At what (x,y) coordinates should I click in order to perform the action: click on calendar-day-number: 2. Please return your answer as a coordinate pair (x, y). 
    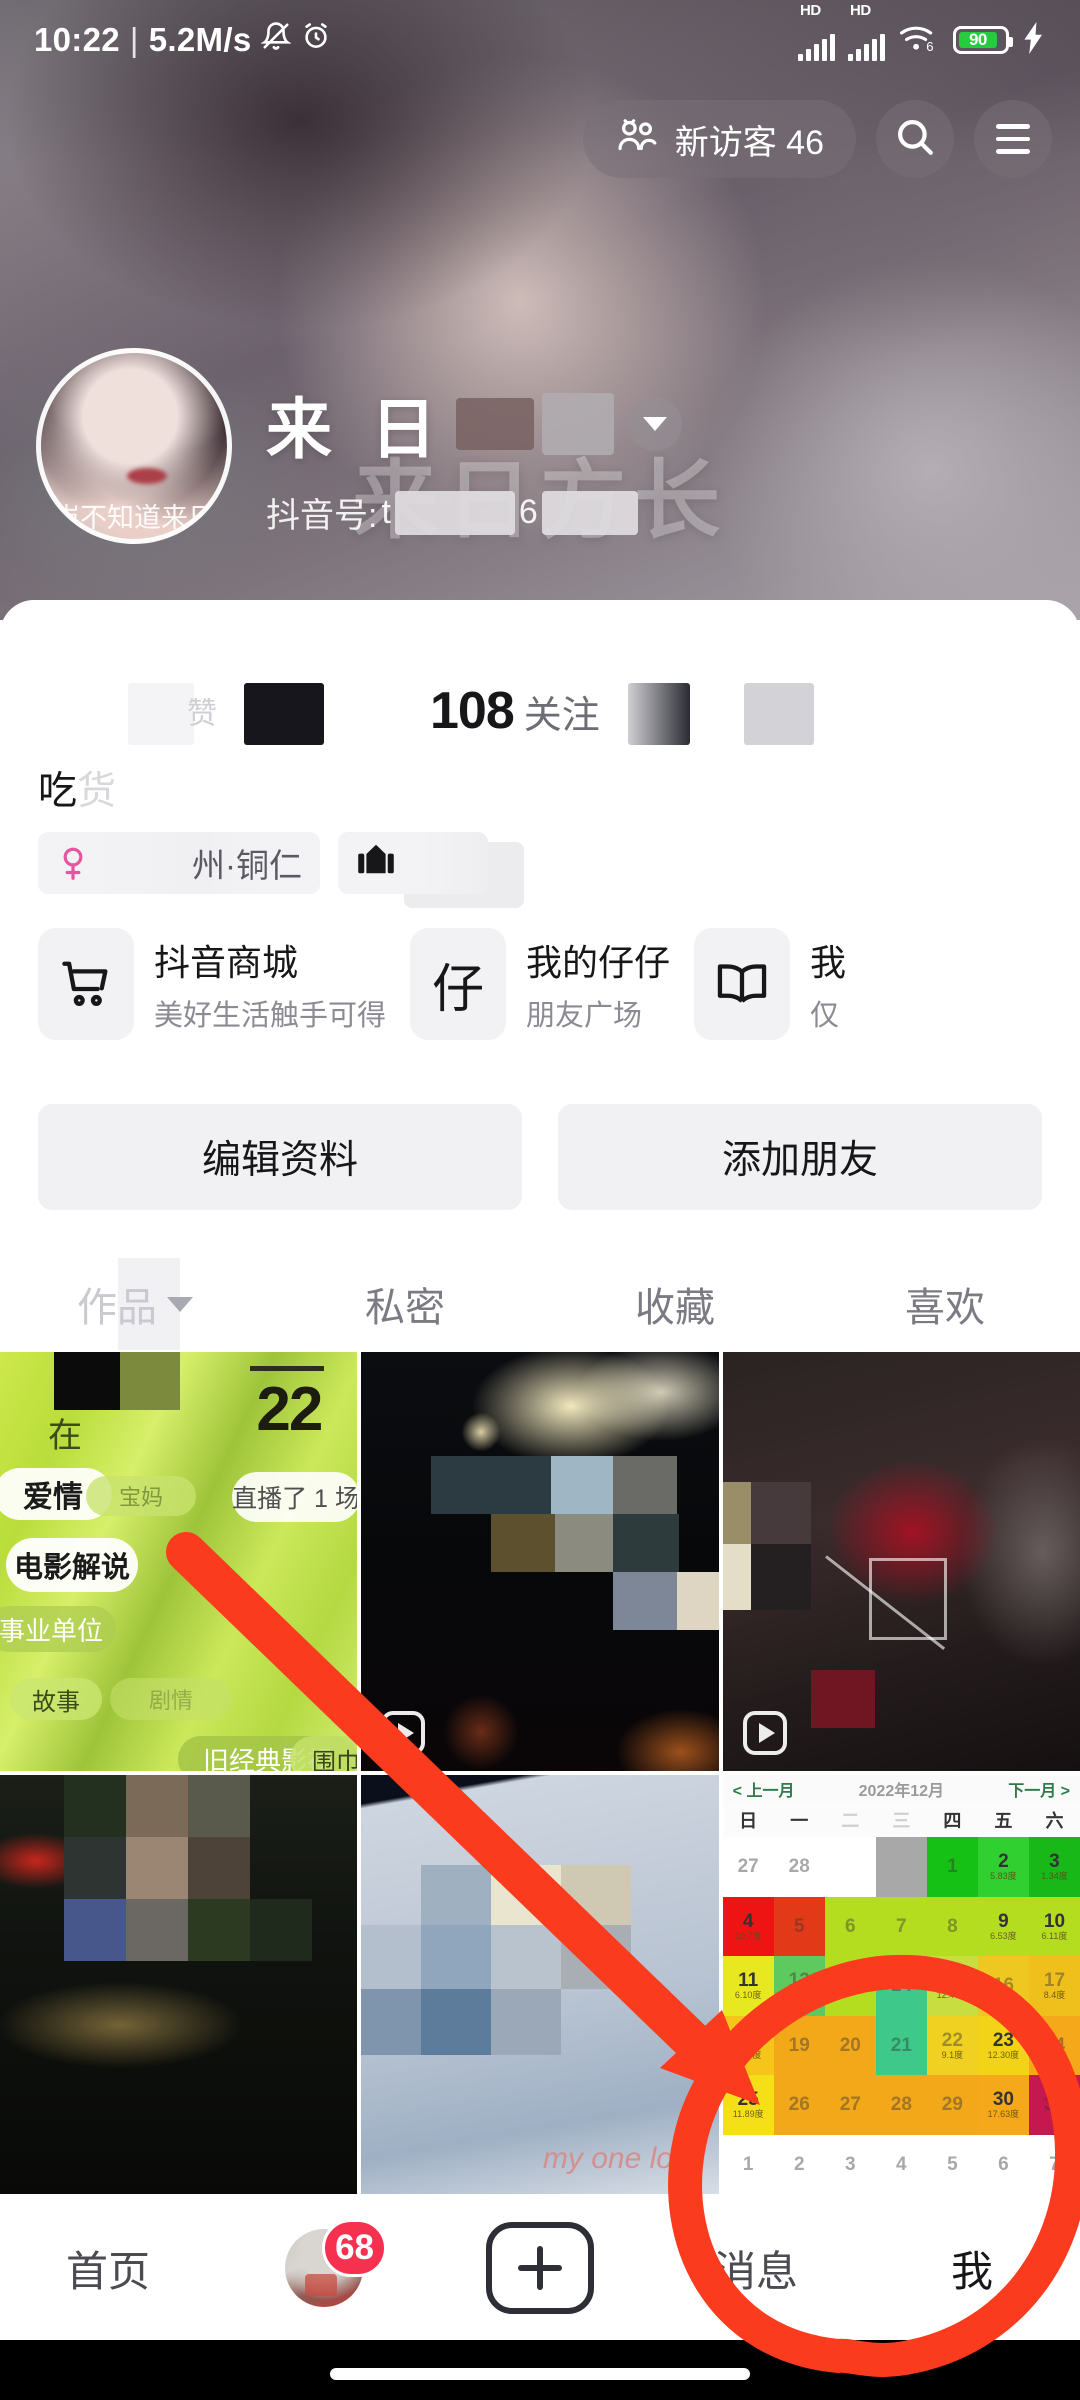
    Looking at the image, I should click on (799, 2164).